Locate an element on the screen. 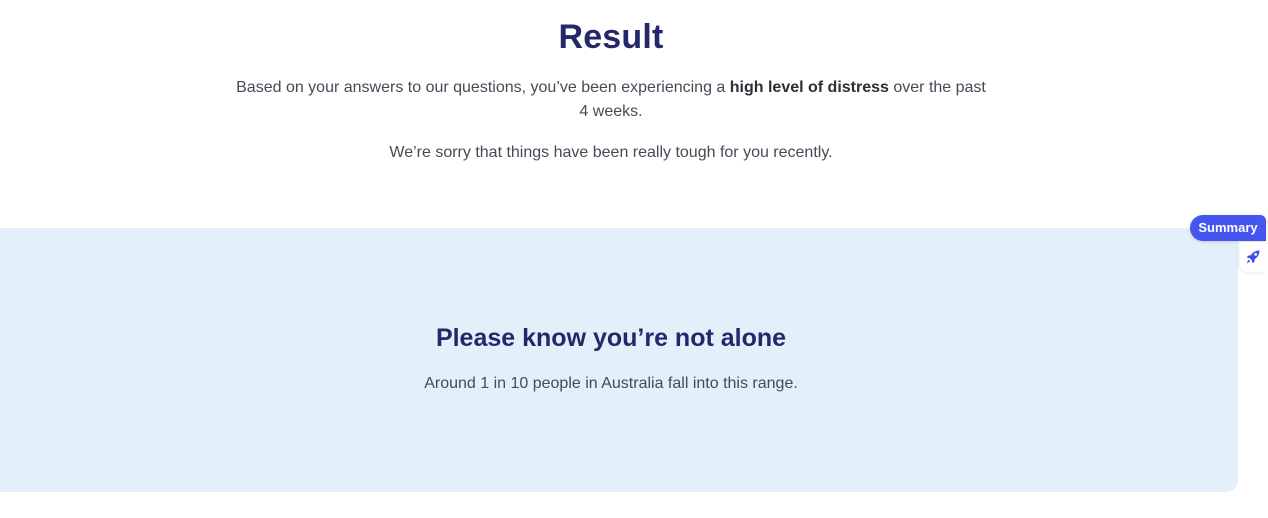 This screenshot has height=518, width=1268. not-alone-title: Please know you’re not alone is located at coordinates (611, 338).